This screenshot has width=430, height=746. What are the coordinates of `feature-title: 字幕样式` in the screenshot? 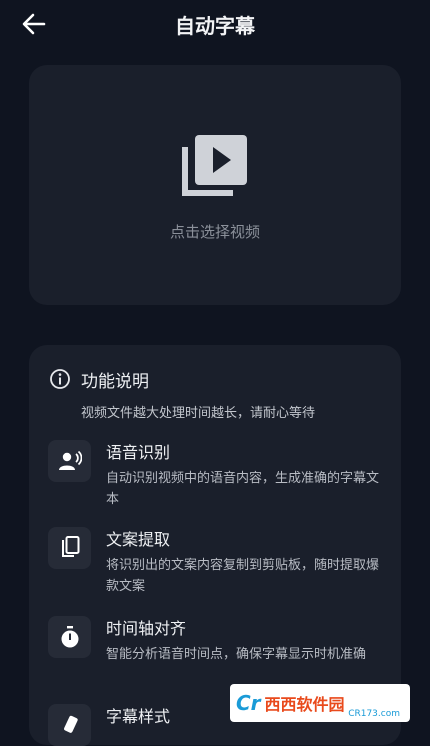 It's located at (138, 716).